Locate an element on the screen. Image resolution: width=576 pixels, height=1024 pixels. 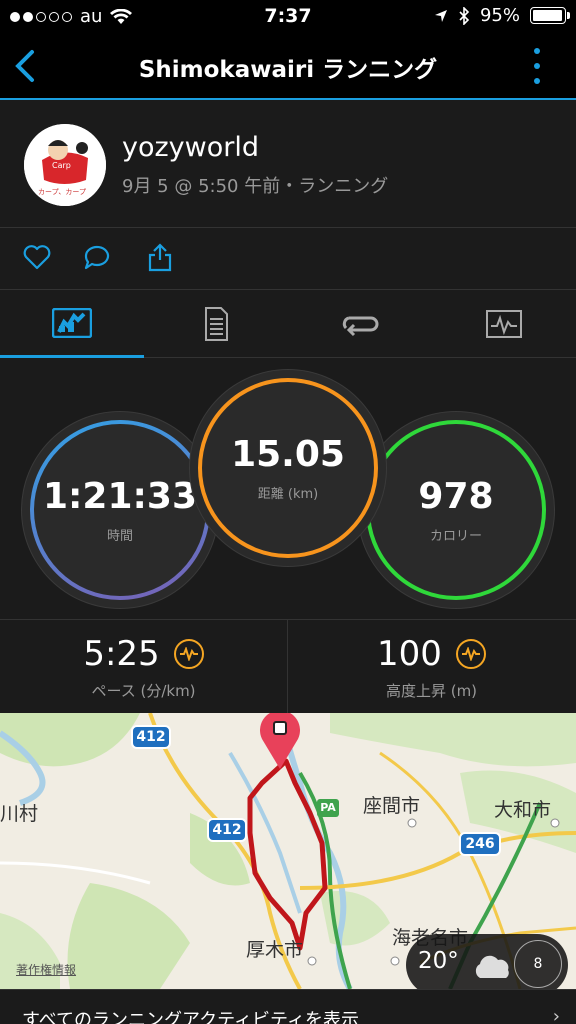
status-bar: au 7:37 95% is located at coordinates (288, 17).